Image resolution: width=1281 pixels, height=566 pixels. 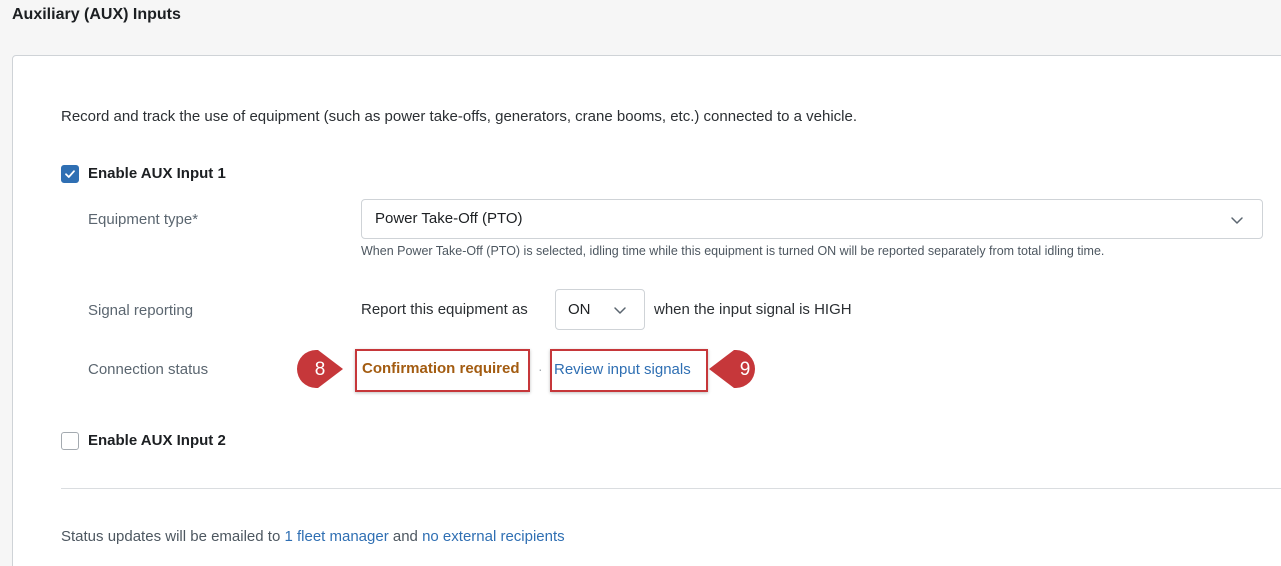 I want to click on annotation-badge-8: 8, so click(x=320, y=369).